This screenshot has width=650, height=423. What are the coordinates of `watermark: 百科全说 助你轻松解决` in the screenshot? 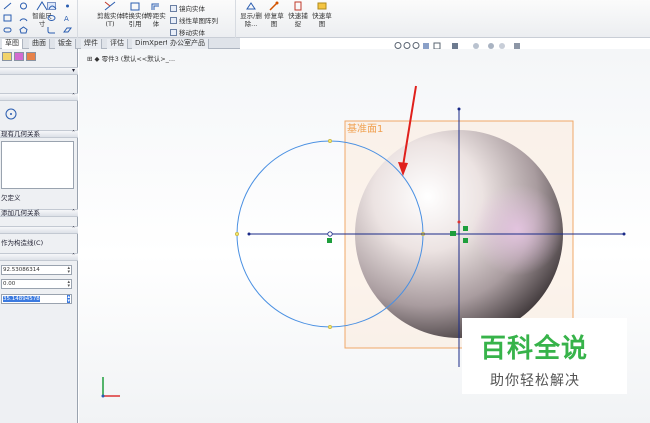 It's located at (544, 356).